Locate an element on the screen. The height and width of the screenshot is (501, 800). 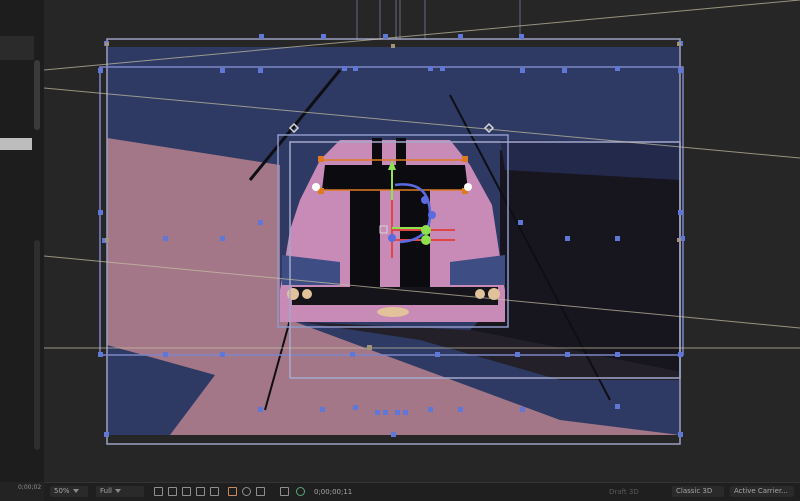
hood-stripe-left is located at coordinates (365, 240).